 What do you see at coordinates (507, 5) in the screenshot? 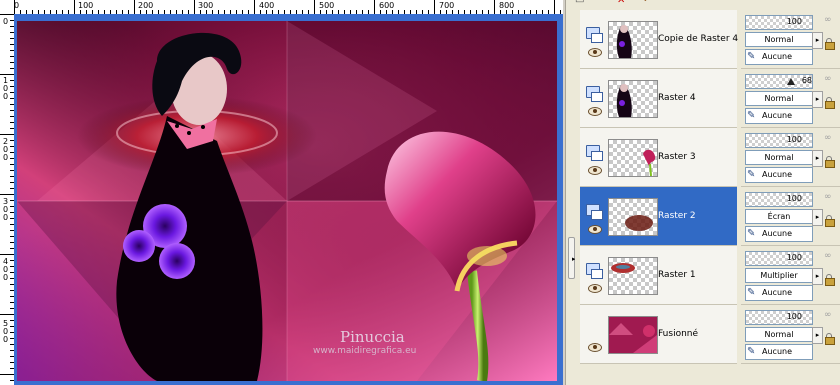
I see `ruler-label-800: 800` at bounding box center [507, 5].